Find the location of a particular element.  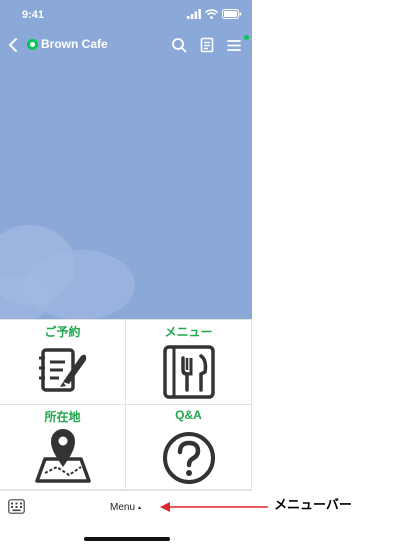

back-chevron-icon is located at coordinates (13, 45).